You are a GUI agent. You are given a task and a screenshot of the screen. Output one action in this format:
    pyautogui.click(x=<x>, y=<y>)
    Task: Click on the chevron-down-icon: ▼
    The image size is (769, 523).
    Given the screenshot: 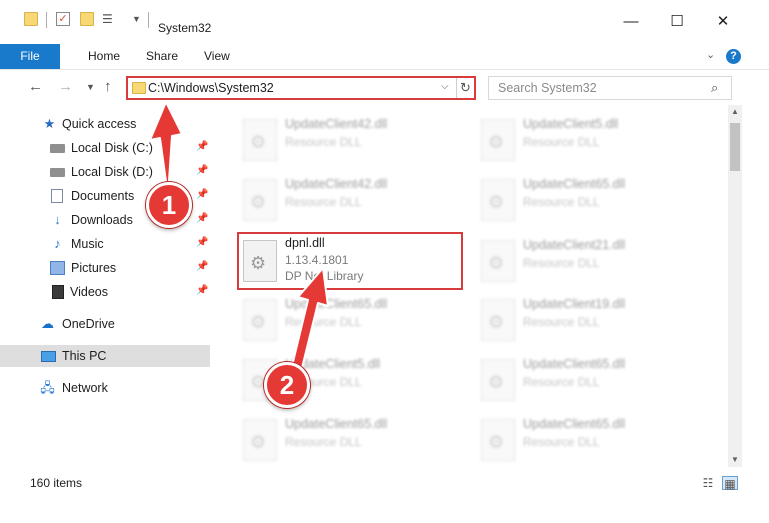 What is the action you would take?
    pyautogui.click(x=139, y=19)
    